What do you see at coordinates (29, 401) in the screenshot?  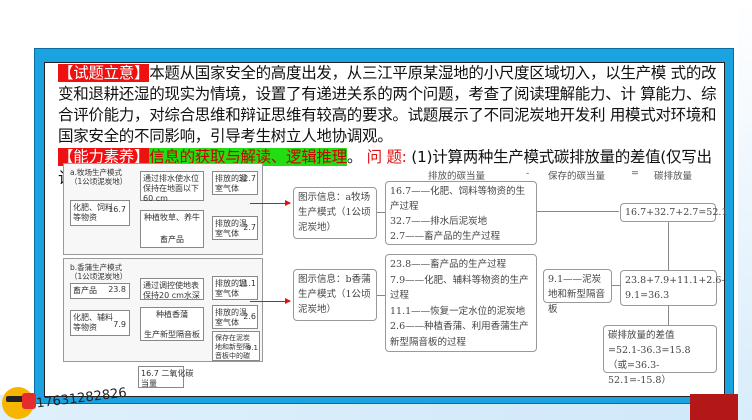 I see `megaphone-icon` at bounding box center [29, 401].